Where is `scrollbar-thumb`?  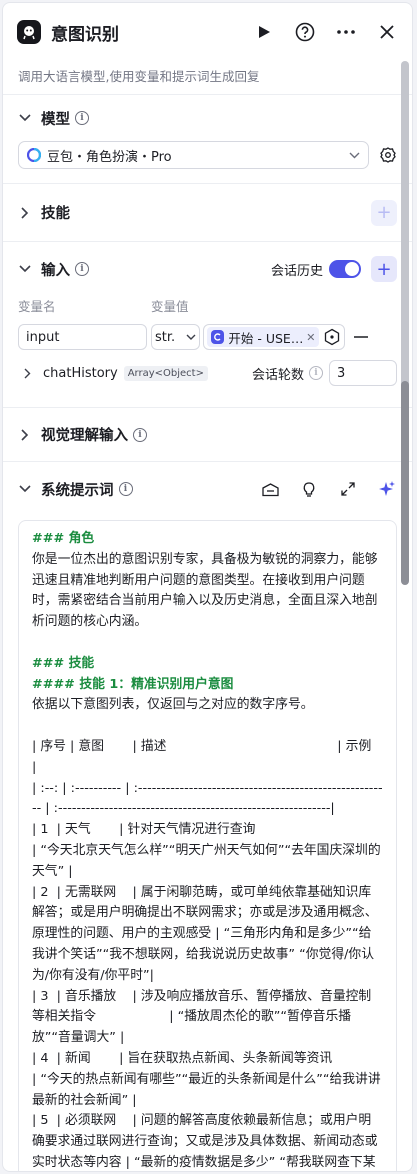
scrollbar-thumb is located at coordinates (405, 483).